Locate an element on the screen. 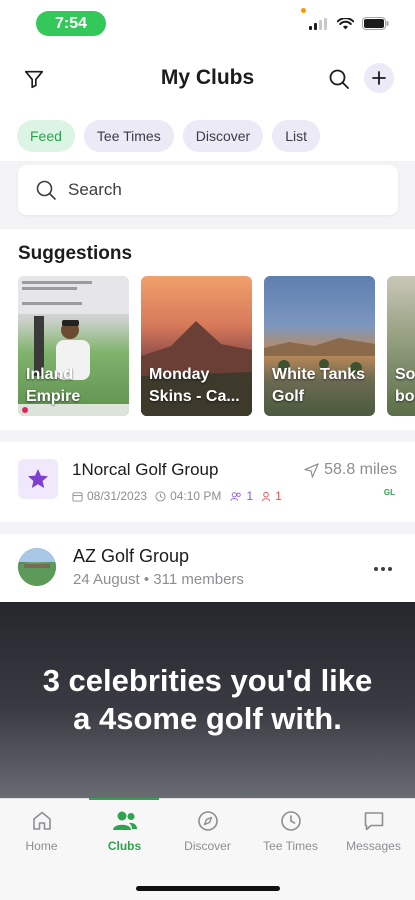 The width and height of the screenshot is (415, 900). search-input: Search is located at coordinates (208, 190).